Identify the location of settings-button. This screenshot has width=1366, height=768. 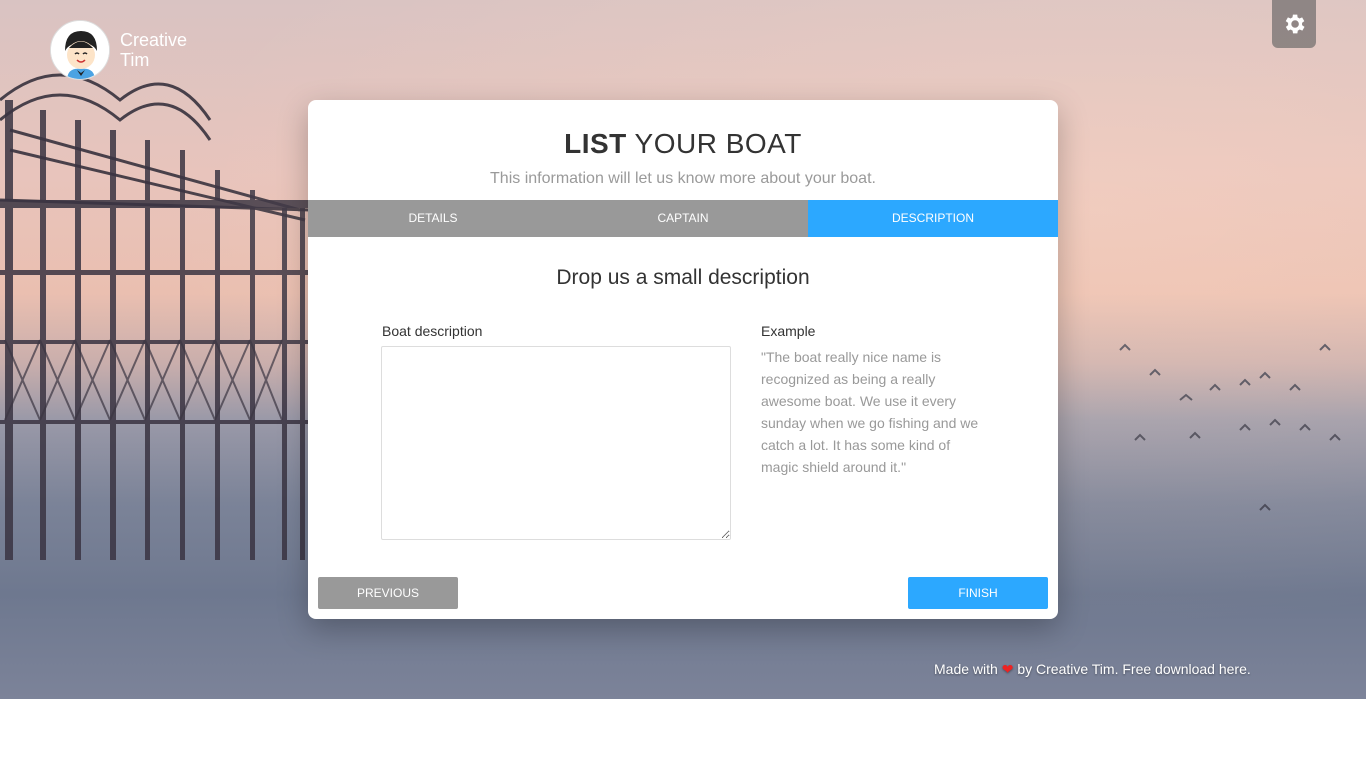
(1294, 24).